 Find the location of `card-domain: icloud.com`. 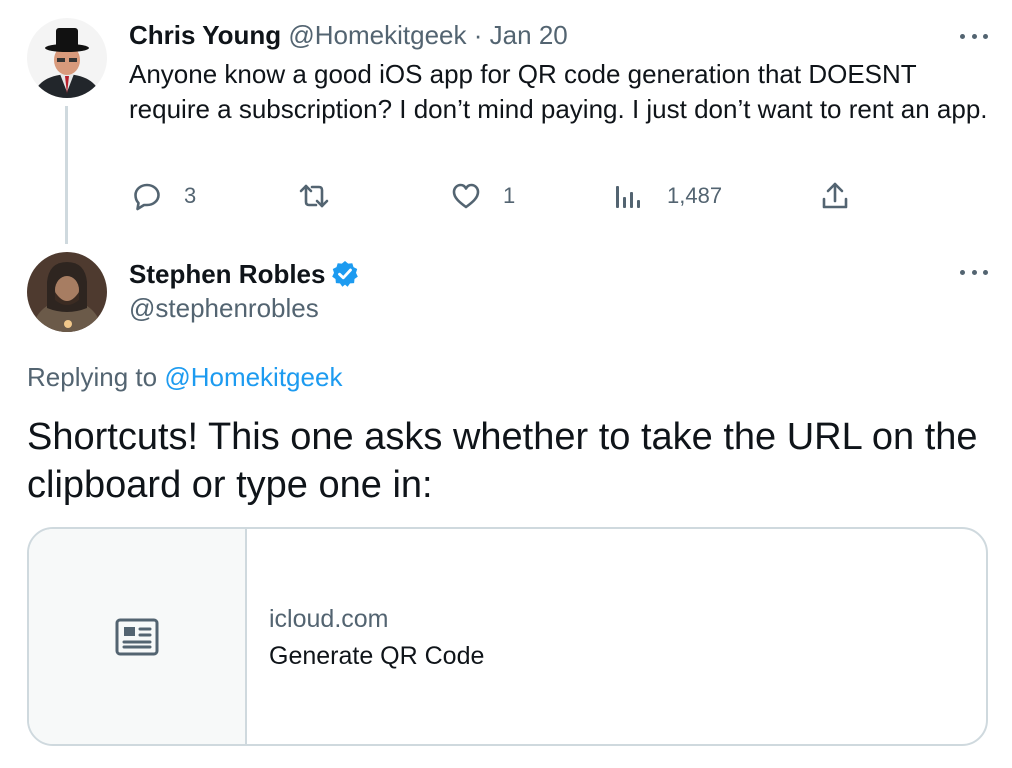

card-domain: icloud.com is located at coordinates (329, 619).